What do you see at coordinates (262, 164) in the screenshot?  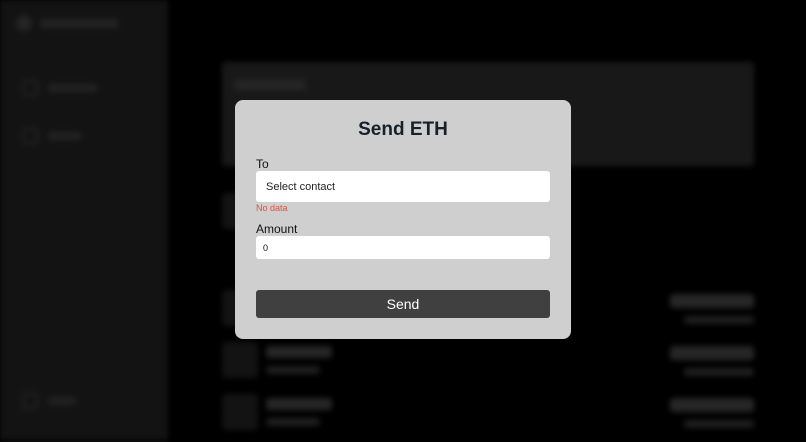 I see `to-label: To` at bounding box center [262, 164].